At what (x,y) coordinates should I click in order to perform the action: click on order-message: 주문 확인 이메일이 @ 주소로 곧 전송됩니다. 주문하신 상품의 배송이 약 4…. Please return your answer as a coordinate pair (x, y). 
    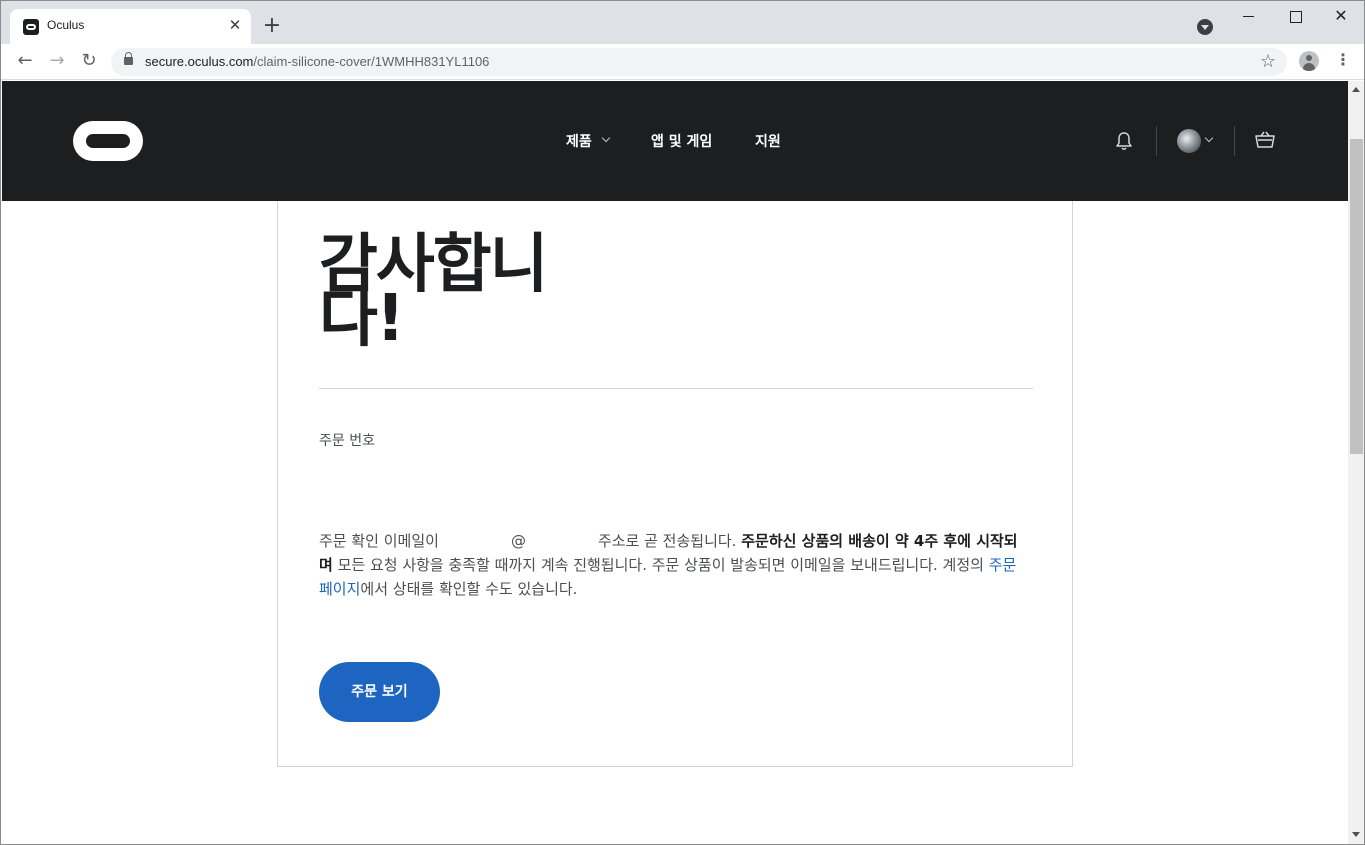
    Looking at the image, I should click on (675, 565).